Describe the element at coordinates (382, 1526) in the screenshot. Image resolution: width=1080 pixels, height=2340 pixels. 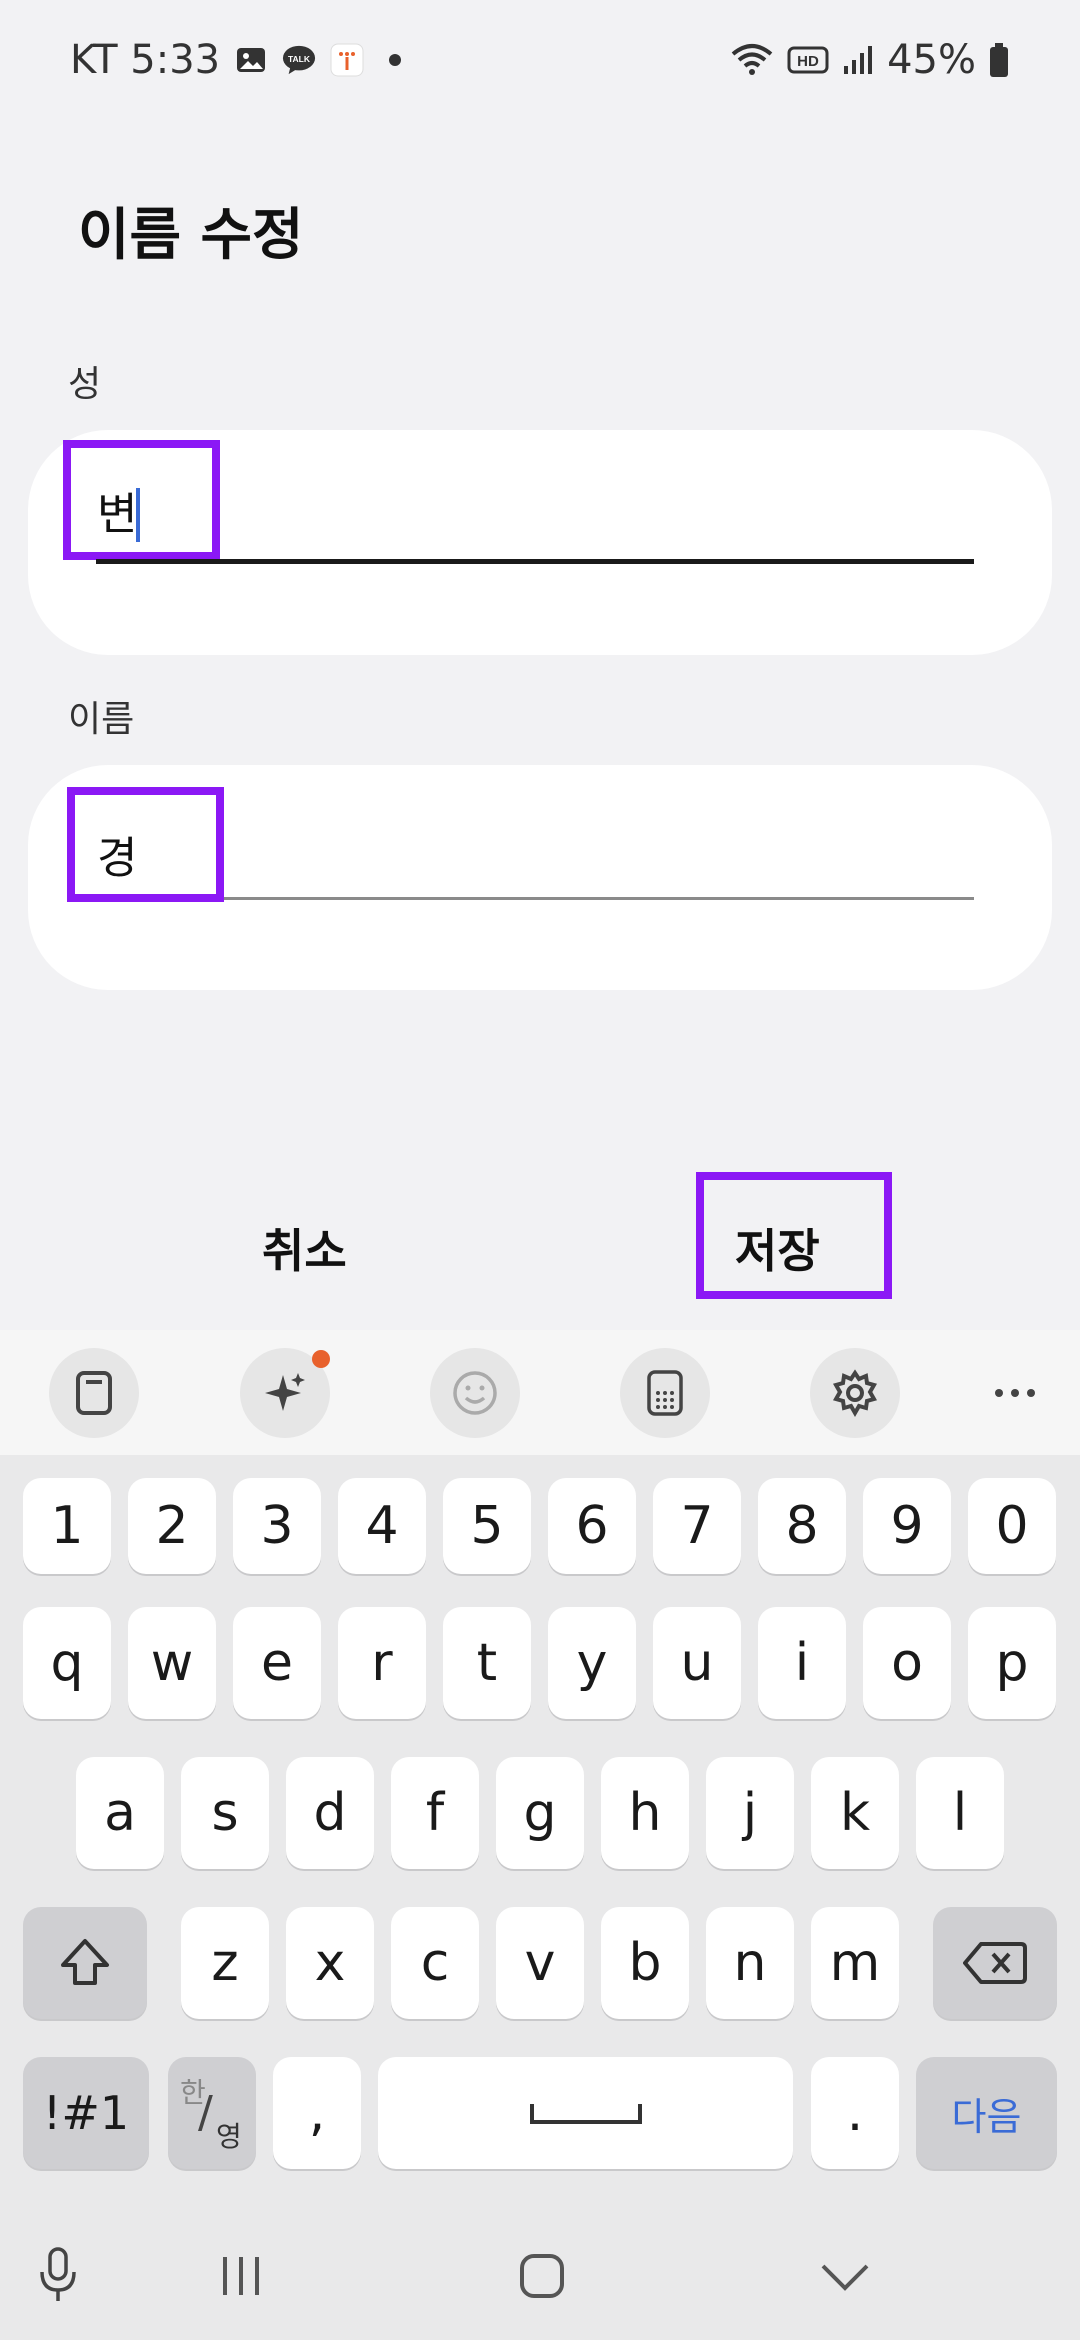
I see `key-4: 4` at that location.